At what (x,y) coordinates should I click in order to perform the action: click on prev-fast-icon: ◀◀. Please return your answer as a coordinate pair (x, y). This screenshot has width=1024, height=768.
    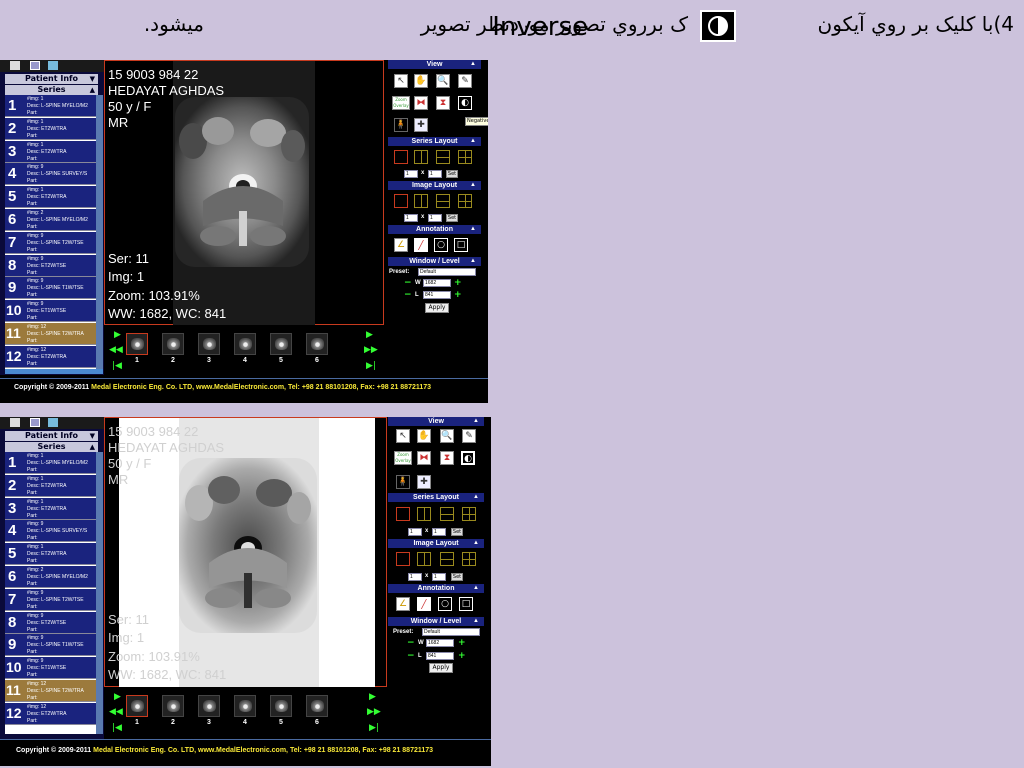
    Looking at the image, I should click on (116, 350).